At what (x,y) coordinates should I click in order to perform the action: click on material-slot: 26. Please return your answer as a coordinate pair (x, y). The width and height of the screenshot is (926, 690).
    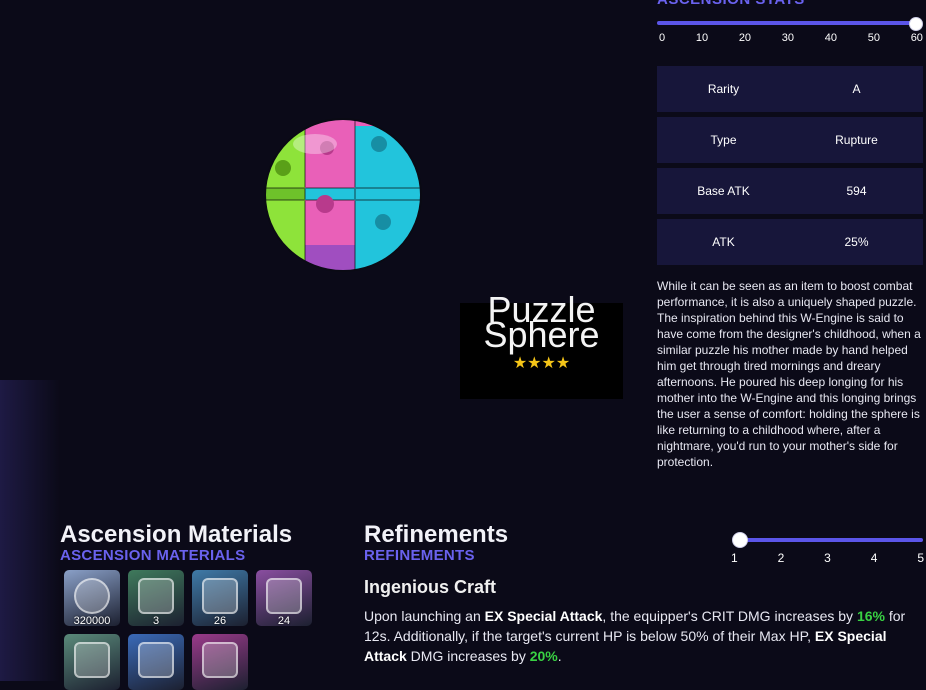
    Looking at the image, I should click on (220, 598).